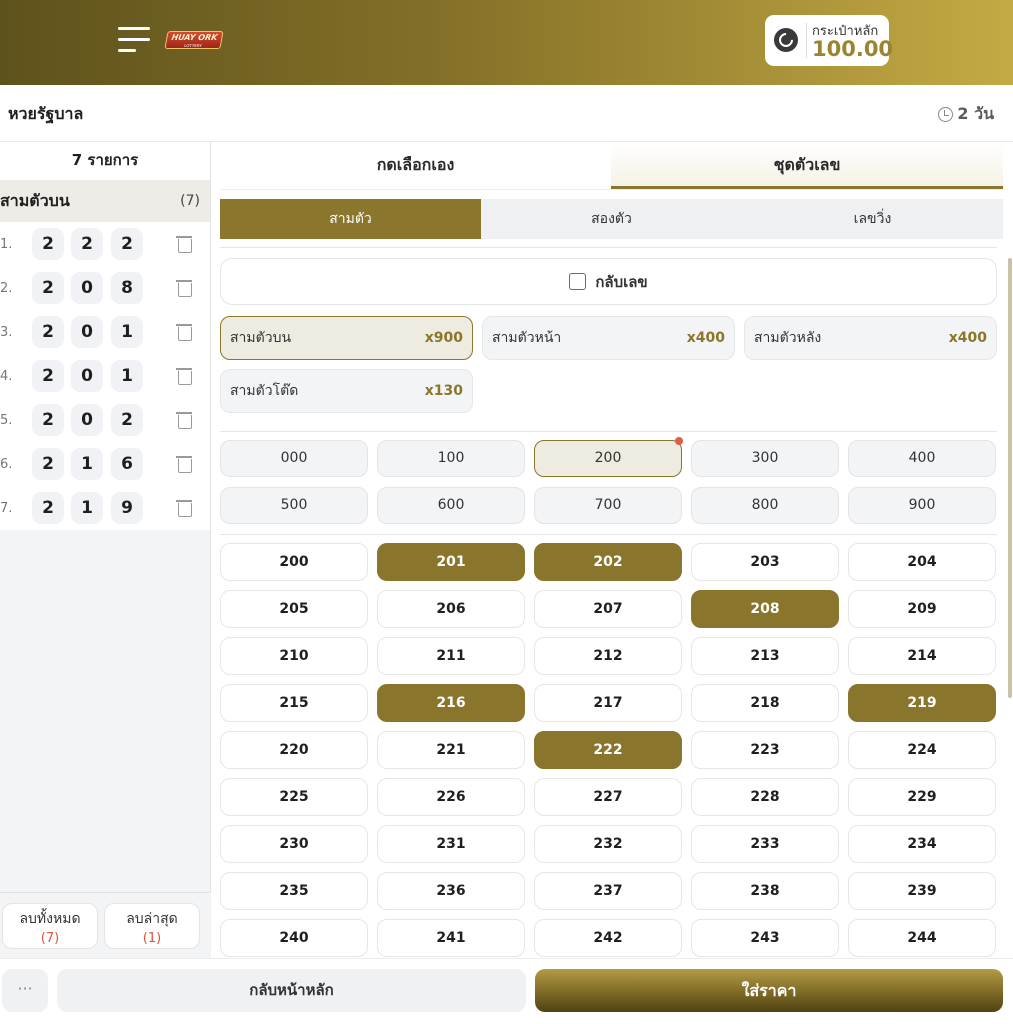 This screenshot has height=1024, width=1013. What do you see at coordinates (608, 656) in the screenshot?
I see `number-button: 212` at bounding box center [608, 656].